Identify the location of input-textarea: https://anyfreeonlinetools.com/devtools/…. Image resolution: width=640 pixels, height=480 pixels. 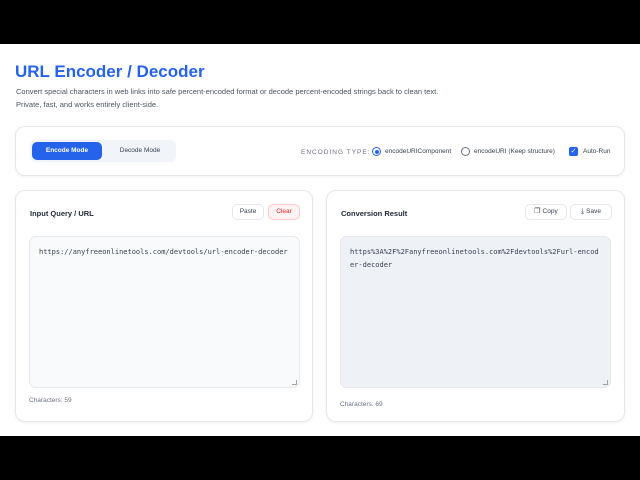
(164, 312).